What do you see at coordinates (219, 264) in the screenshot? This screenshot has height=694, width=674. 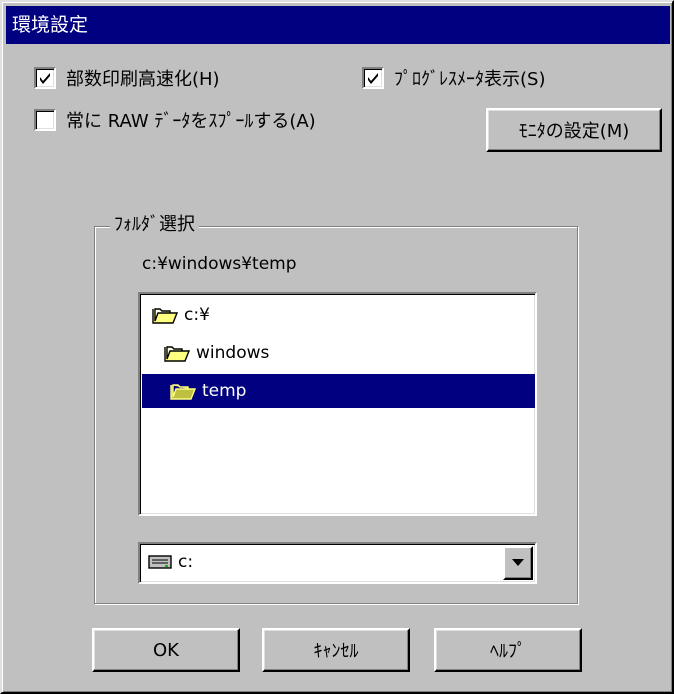 I see `current-path-label: c:¥windows¥temp` at bounding box center [219, 264].